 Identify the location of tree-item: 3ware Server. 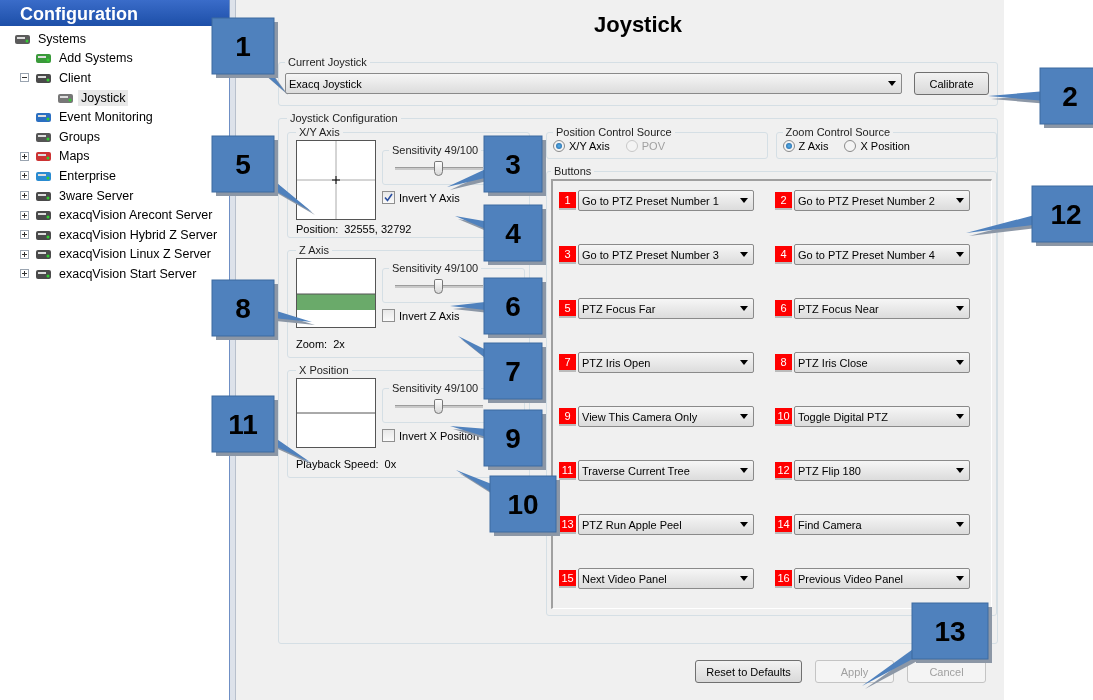
(96, 195).